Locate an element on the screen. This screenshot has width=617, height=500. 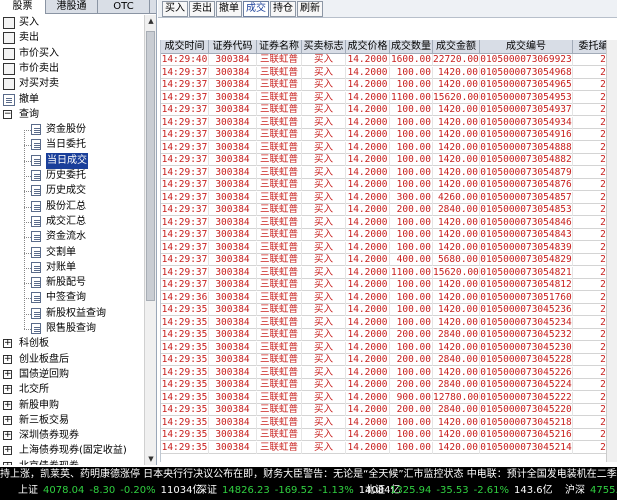
column-header: 成交时间 is located at coordinates (185, 47).